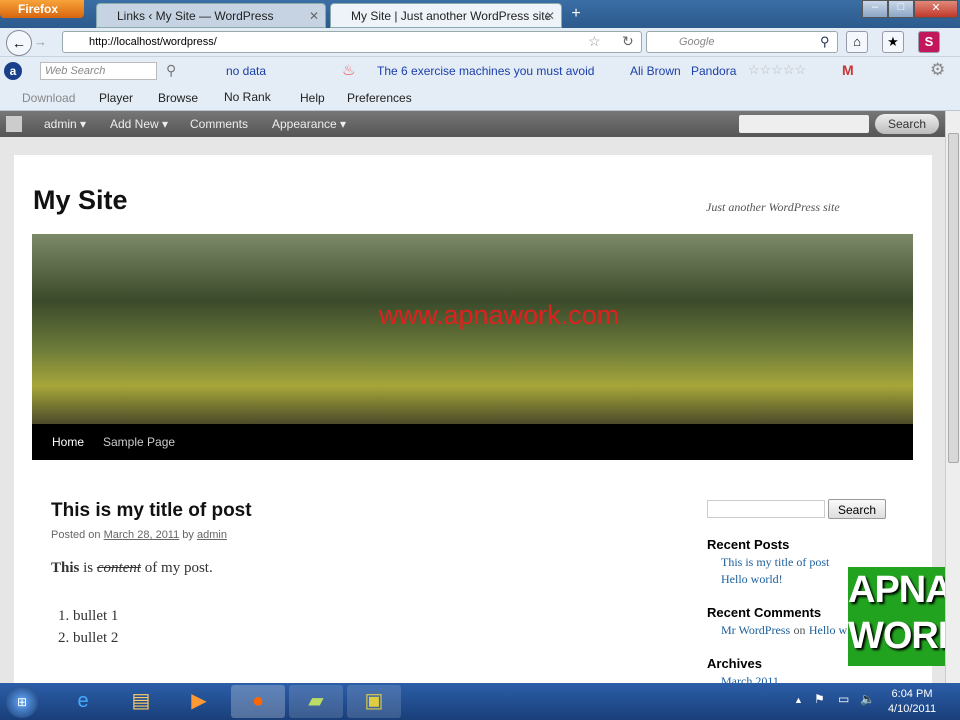 This screenshot has width=960, height=720. Describe the element at coordinates (116, 98) in the screenshot. I see `player-button: Player` at that location.